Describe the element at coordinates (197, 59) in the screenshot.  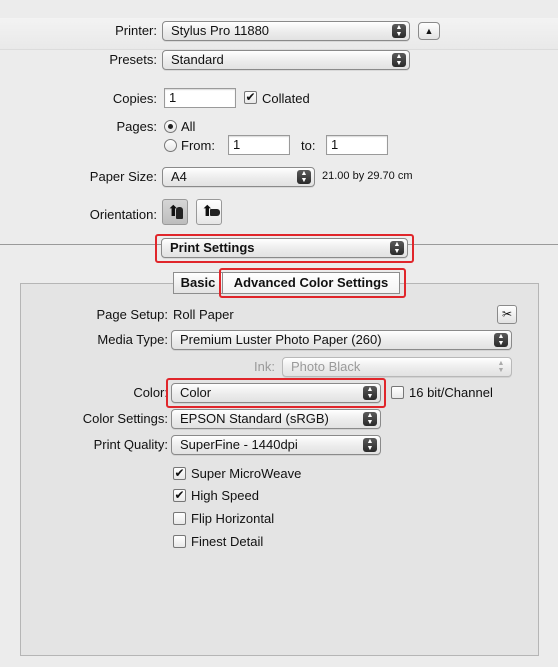
I see `presets-value: Standard` at that location.